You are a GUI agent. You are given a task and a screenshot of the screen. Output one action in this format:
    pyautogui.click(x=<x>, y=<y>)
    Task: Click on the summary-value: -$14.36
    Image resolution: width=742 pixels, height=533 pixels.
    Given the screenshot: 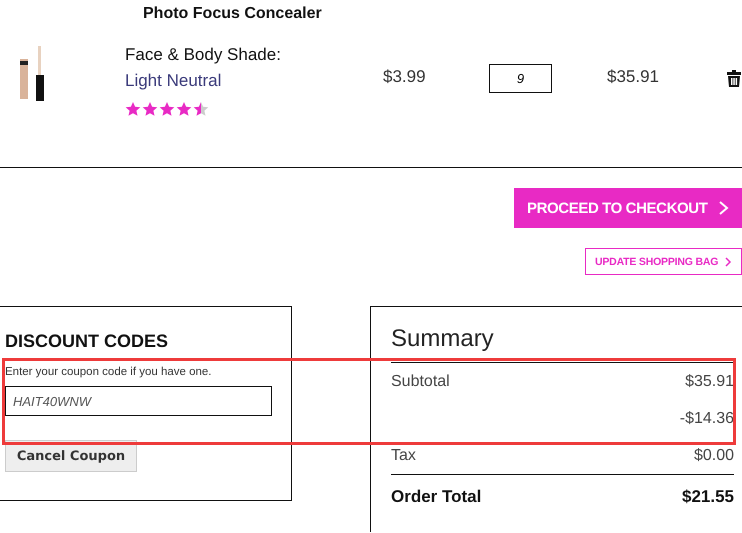 What is the action you would take?
    pyautogui.click(x=707, y=419)
    